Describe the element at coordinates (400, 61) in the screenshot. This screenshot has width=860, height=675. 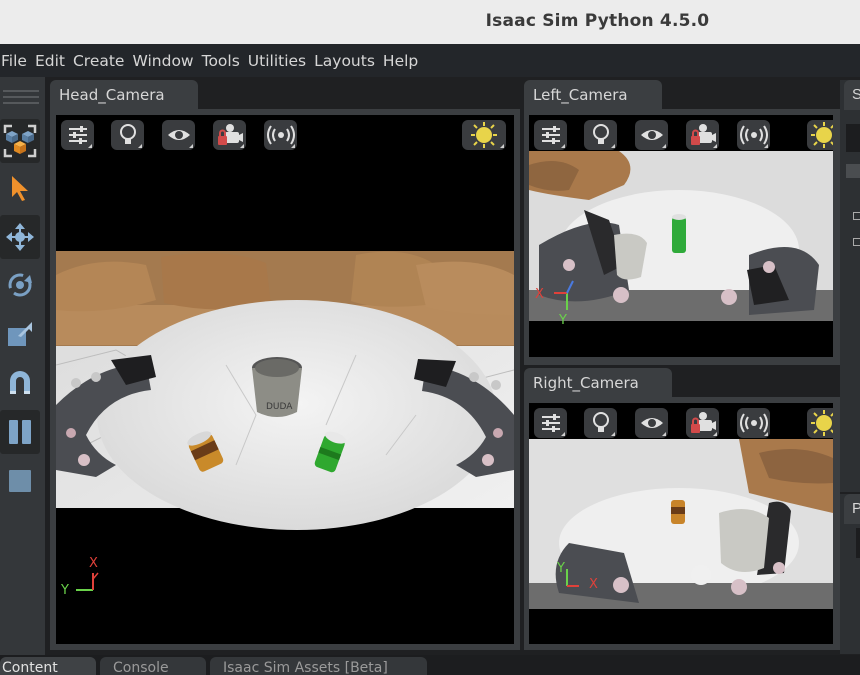
I see `menu-help: Help` at that location.